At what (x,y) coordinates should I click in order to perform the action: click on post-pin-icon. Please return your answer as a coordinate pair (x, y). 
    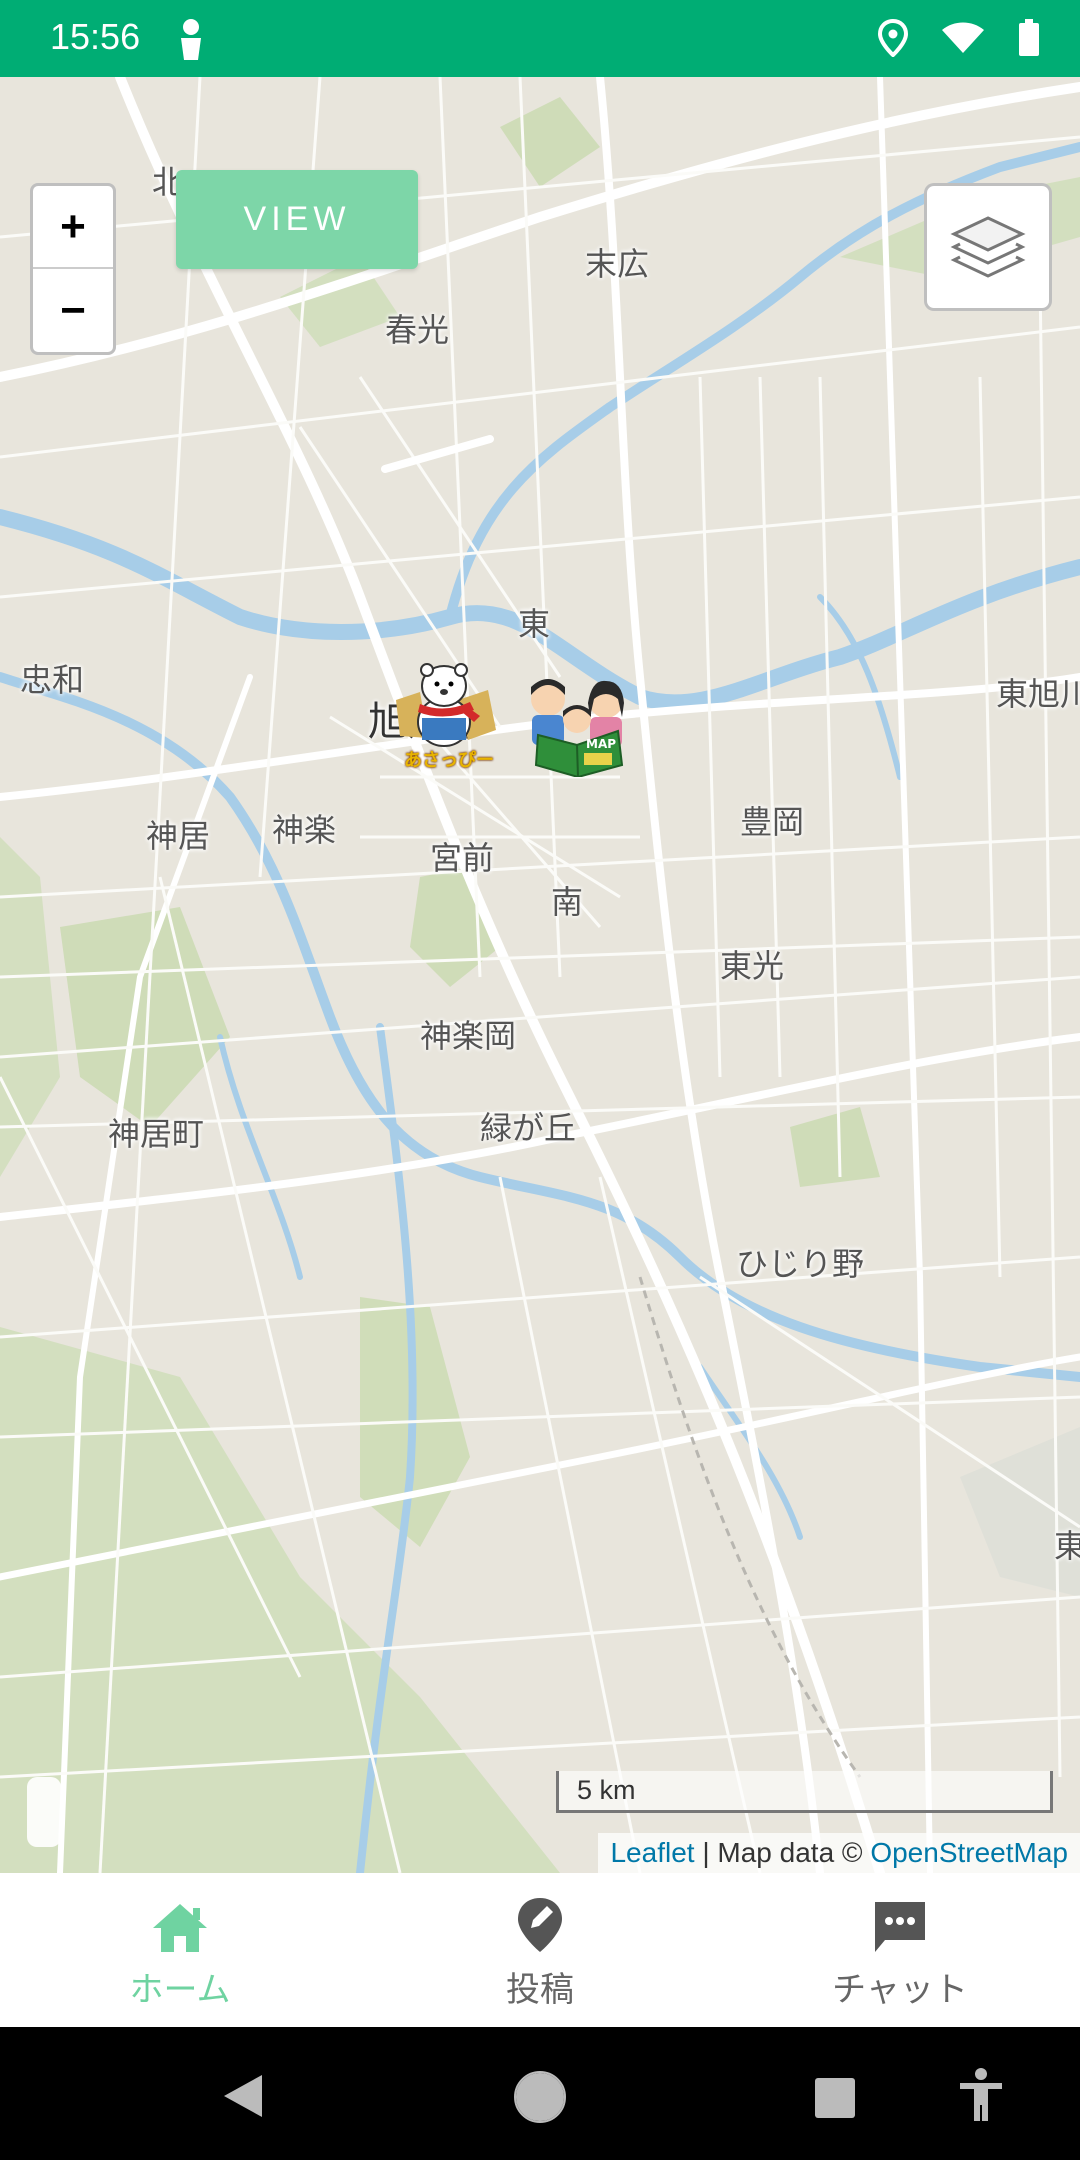
    Looking at the image, I should click on (540, 1924).